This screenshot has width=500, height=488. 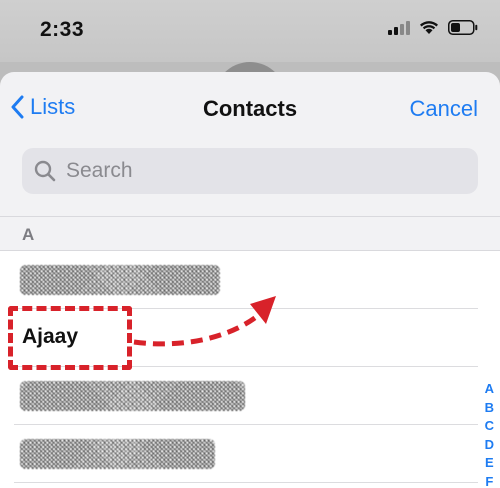 What do you see at coordinates (28, 234) in the screenshot?
I see `section-header-letter: A` at bounding box center [28, 234].